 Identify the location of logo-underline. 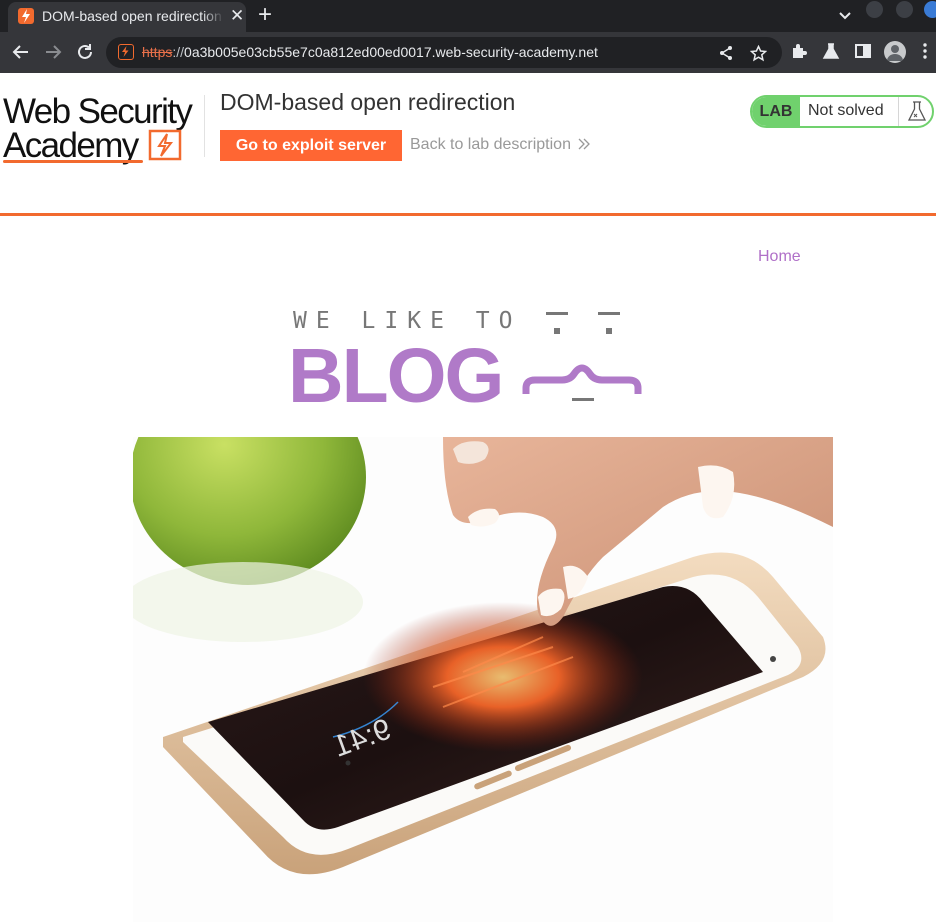
(73, 161).